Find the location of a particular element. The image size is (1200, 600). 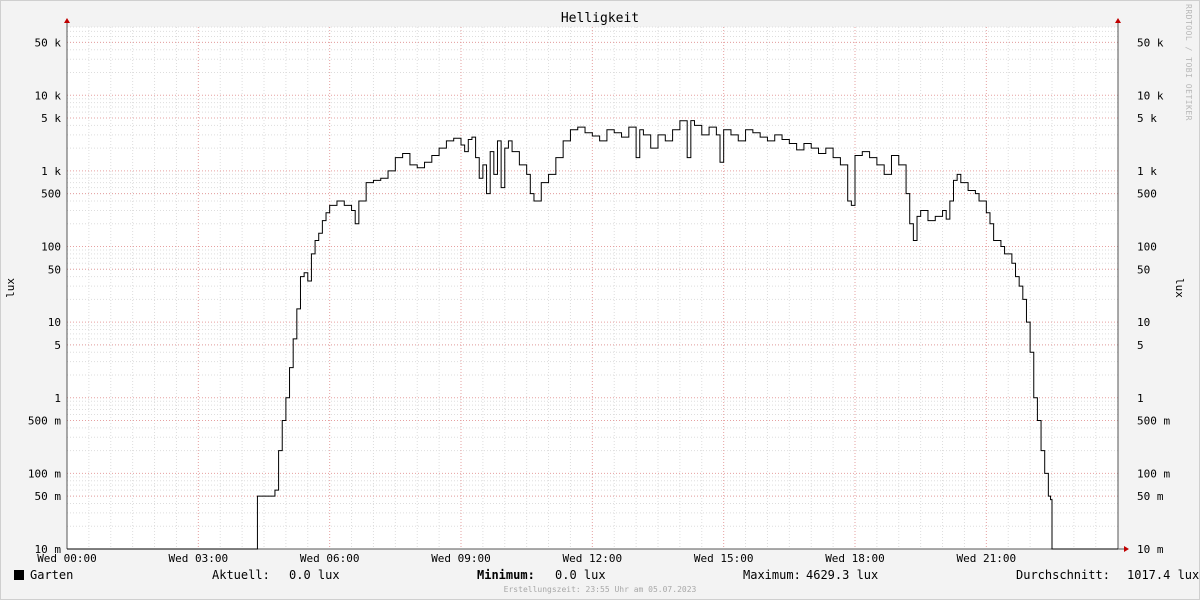

x-axis-arrow-icon is located at coordinates (1126, 549).